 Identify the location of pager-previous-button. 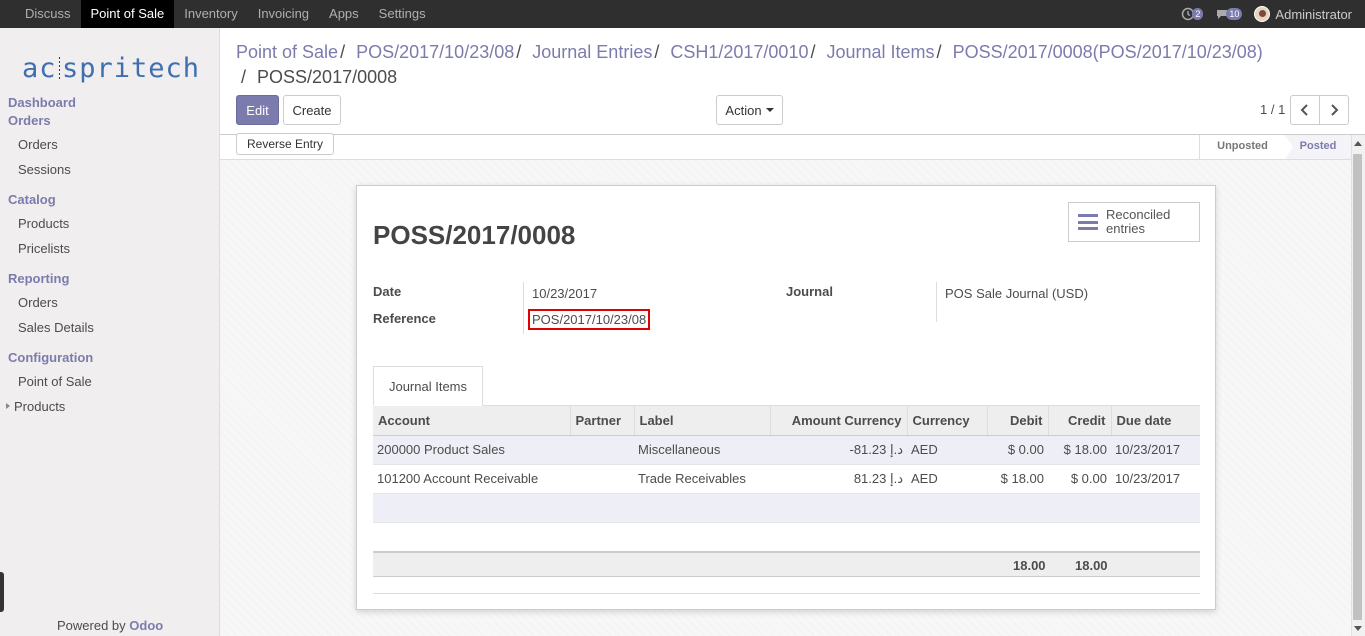
(1305, 110).